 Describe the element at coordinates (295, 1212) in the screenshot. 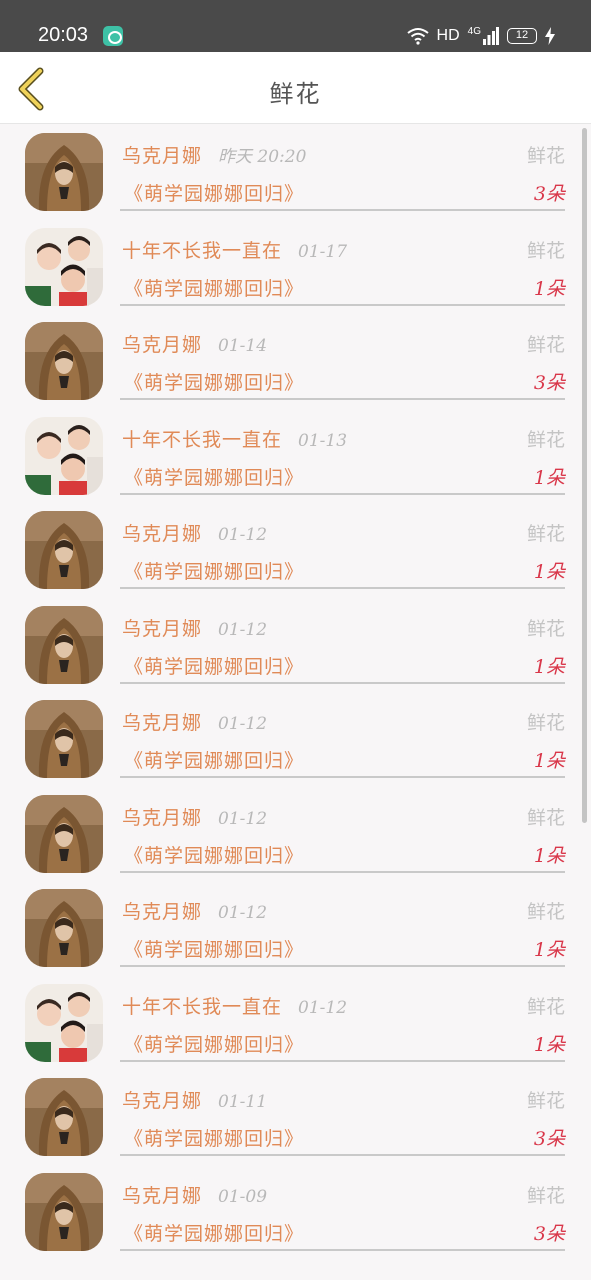

I see `list-item: 乌克月娜 01-09 鲜花 《萌学园娜娜回归》 3朵` at that location.